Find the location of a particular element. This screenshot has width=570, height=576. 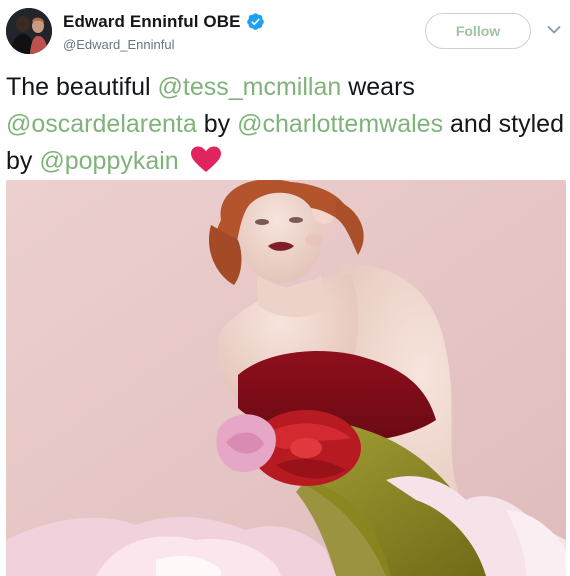

tweet-text-part: The beautiful is located at coordinates (82, 87).